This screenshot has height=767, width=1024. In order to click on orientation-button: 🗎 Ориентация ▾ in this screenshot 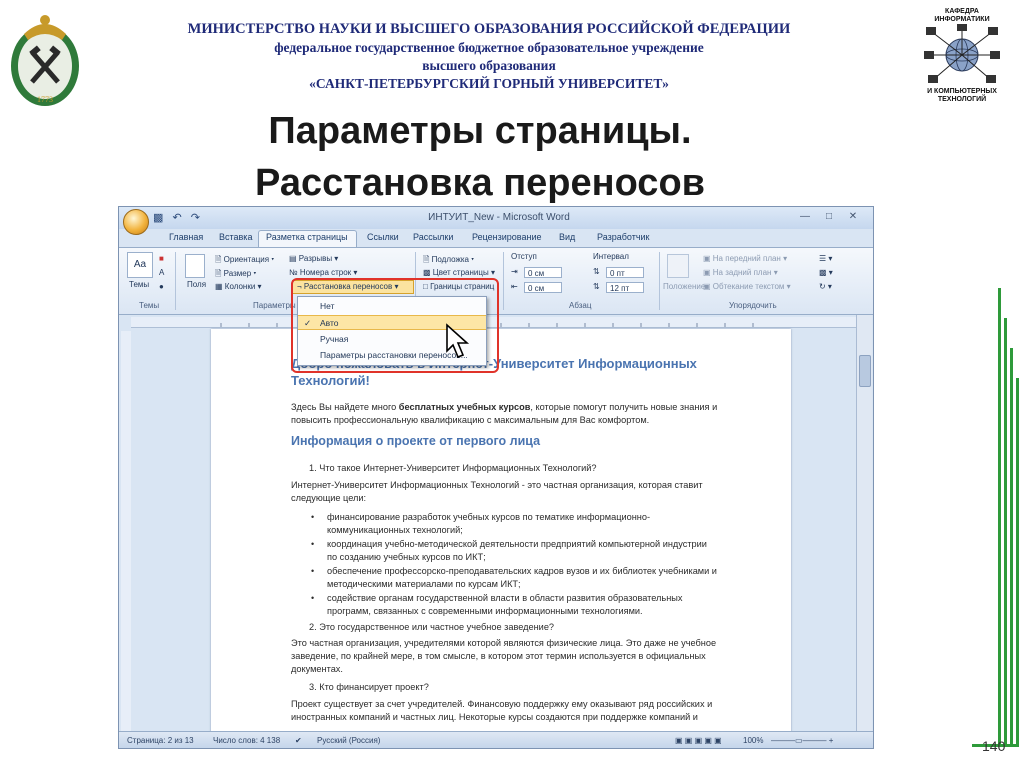, I will do `click(244, 261)`.